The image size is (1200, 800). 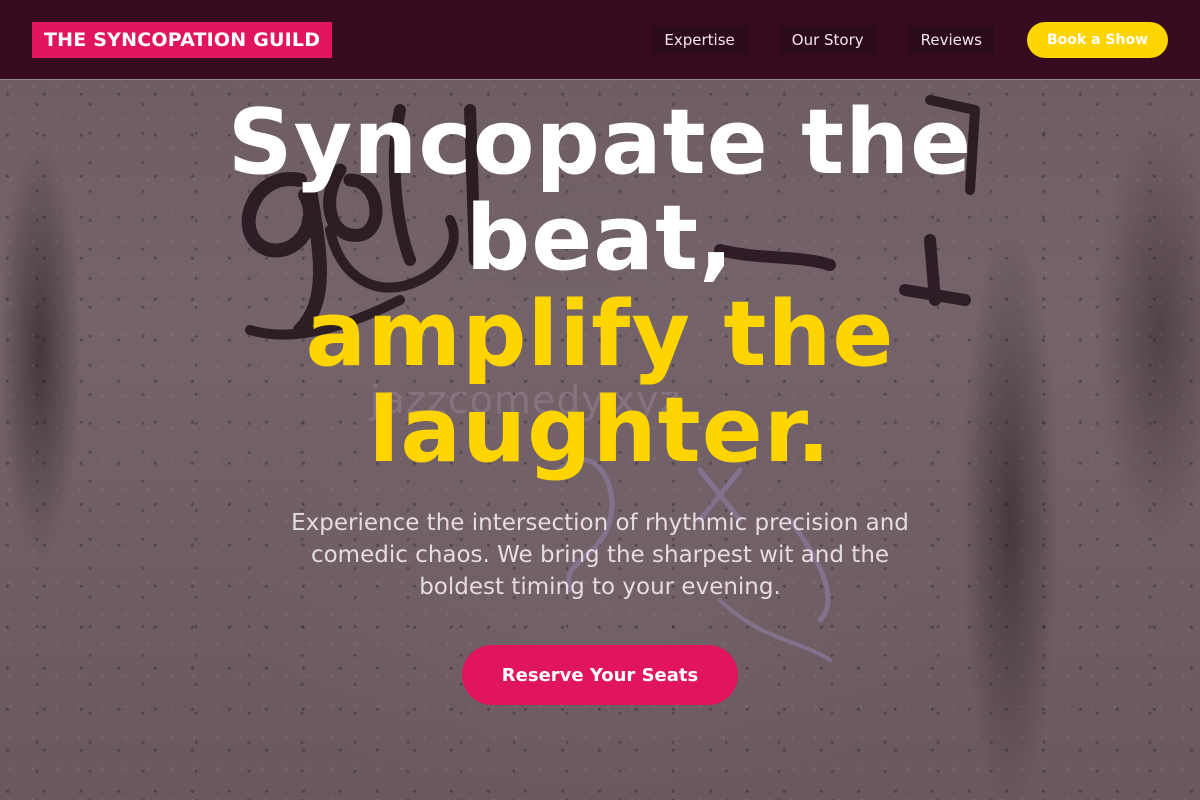 What do you see at coordinates (951, 39) in the screenshot?
I see `nav-link-reviews: Reviews` at bounding box center [951, 39].